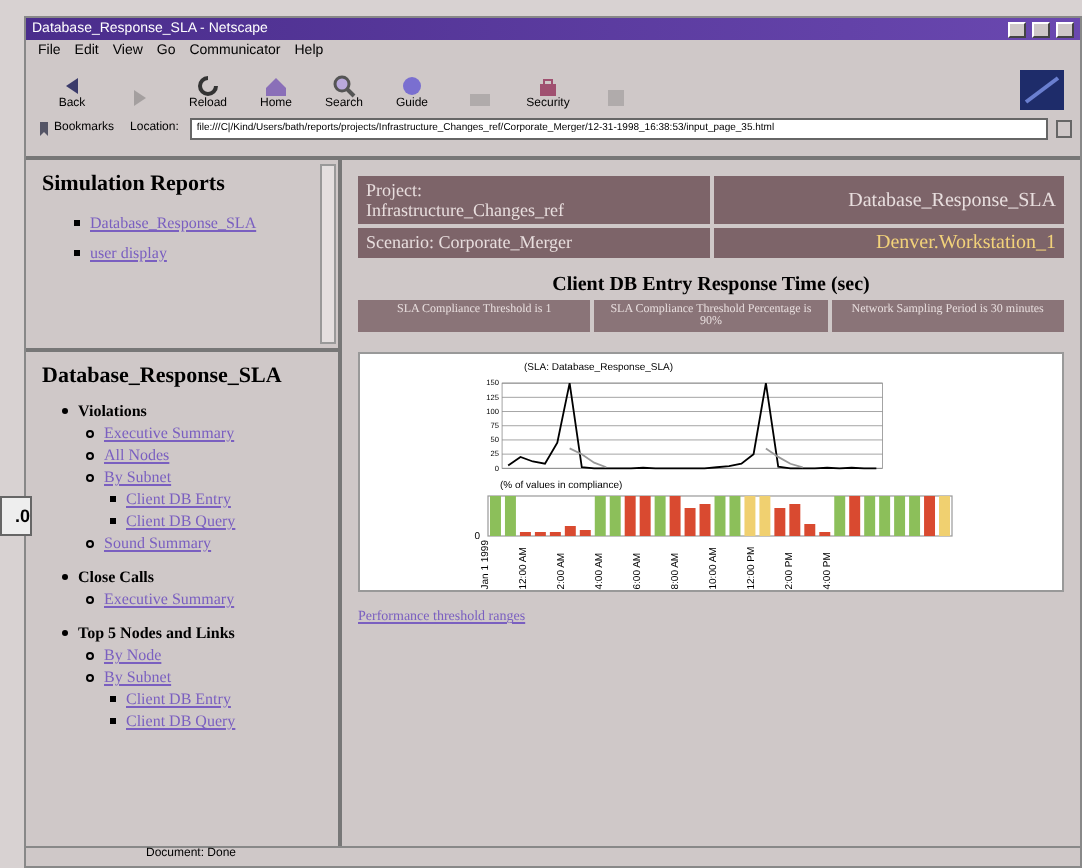 The image size is (1082, 868). Describe the element at coordinates (888, 200) in the screenshot. I see `sla-cell: Database_Response_SLA` at that location.